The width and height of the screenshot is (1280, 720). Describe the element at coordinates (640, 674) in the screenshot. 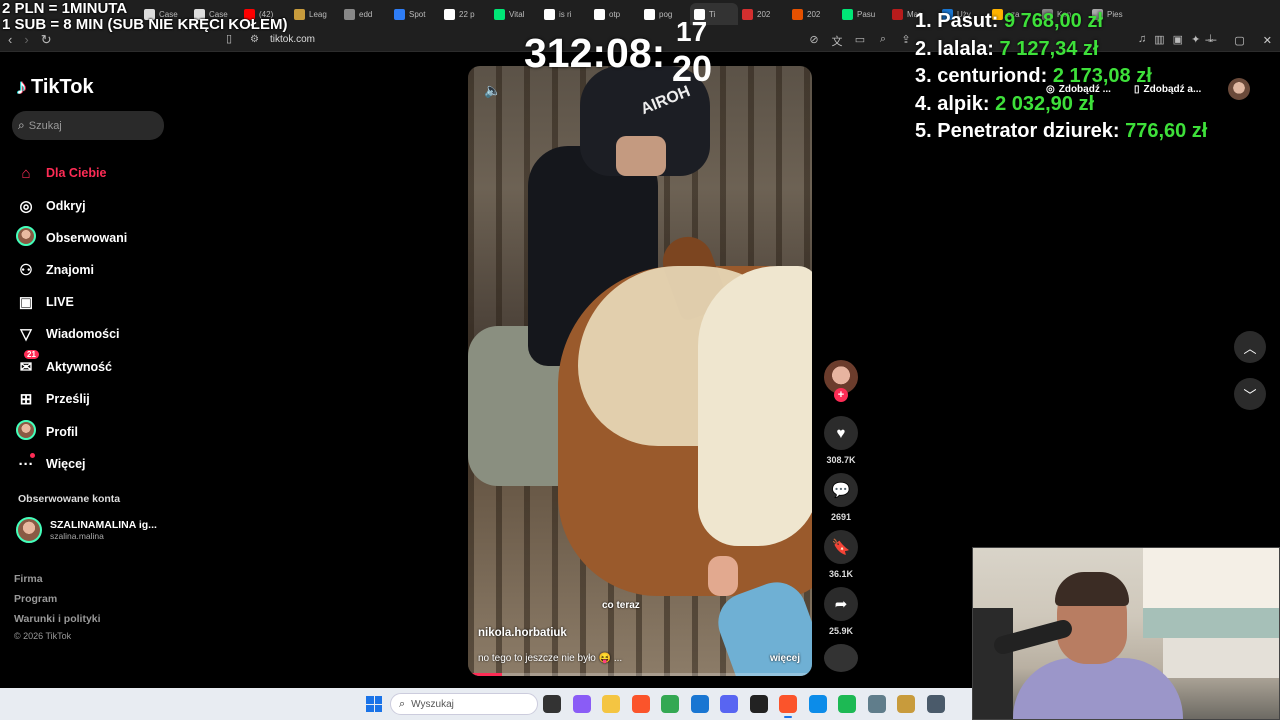

I see `video-progress-bar` at that location.